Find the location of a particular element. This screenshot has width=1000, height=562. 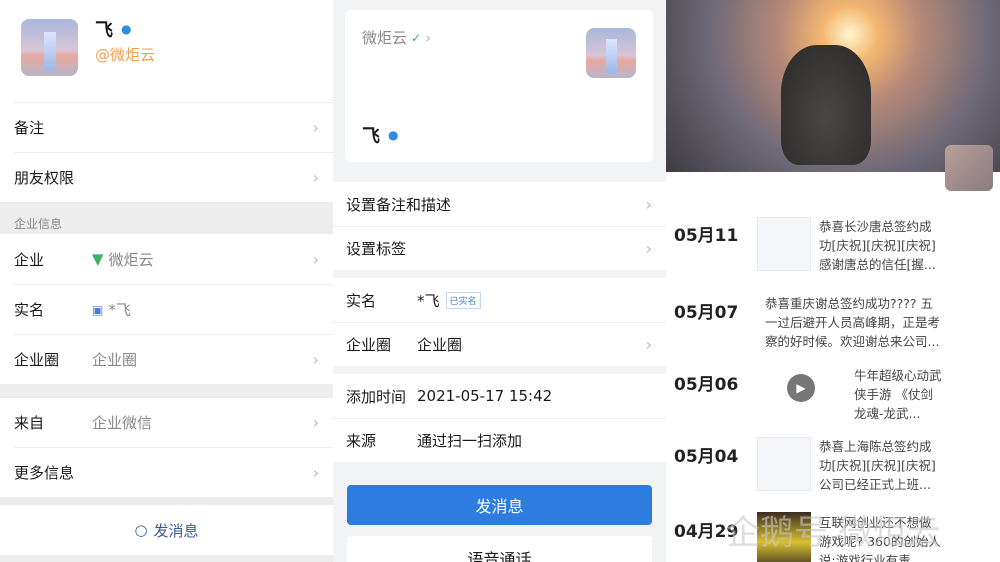

profile-card: 微炬云 ✓ › 飞 ● is located at coordinates (499, 86).